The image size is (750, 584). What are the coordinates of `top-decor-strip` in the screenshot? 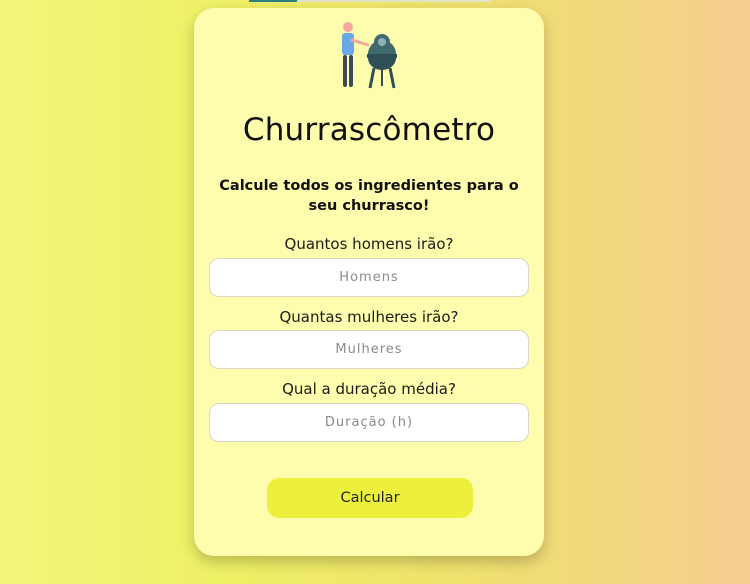 It's located at (370, 1).